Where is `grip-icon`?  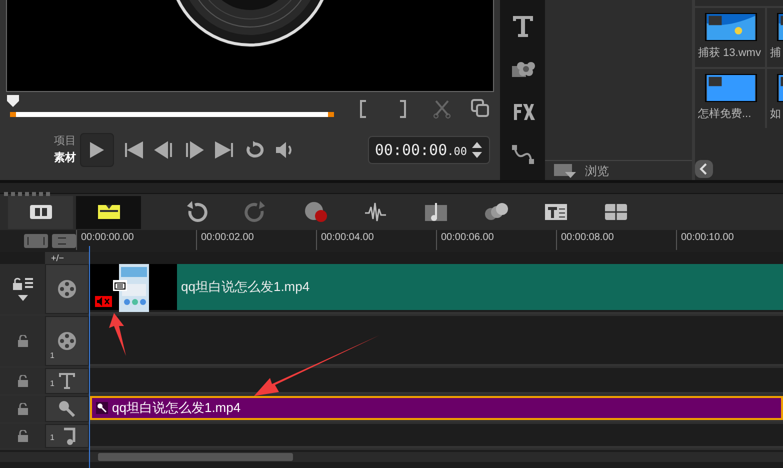
grip-icon is located at coordinates (27, 195).